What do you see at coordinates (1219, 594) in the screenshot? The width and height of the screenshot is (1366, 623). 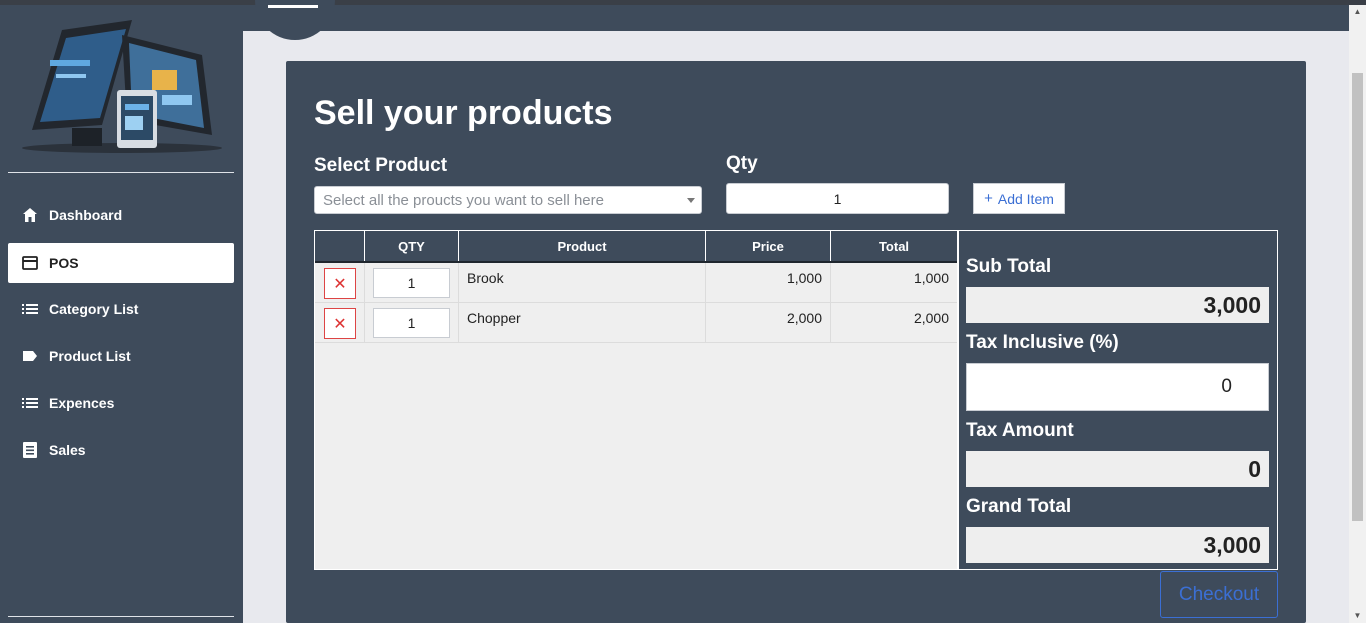 I see `checkout-button: Checkout` at bounding box center [1219, 594].